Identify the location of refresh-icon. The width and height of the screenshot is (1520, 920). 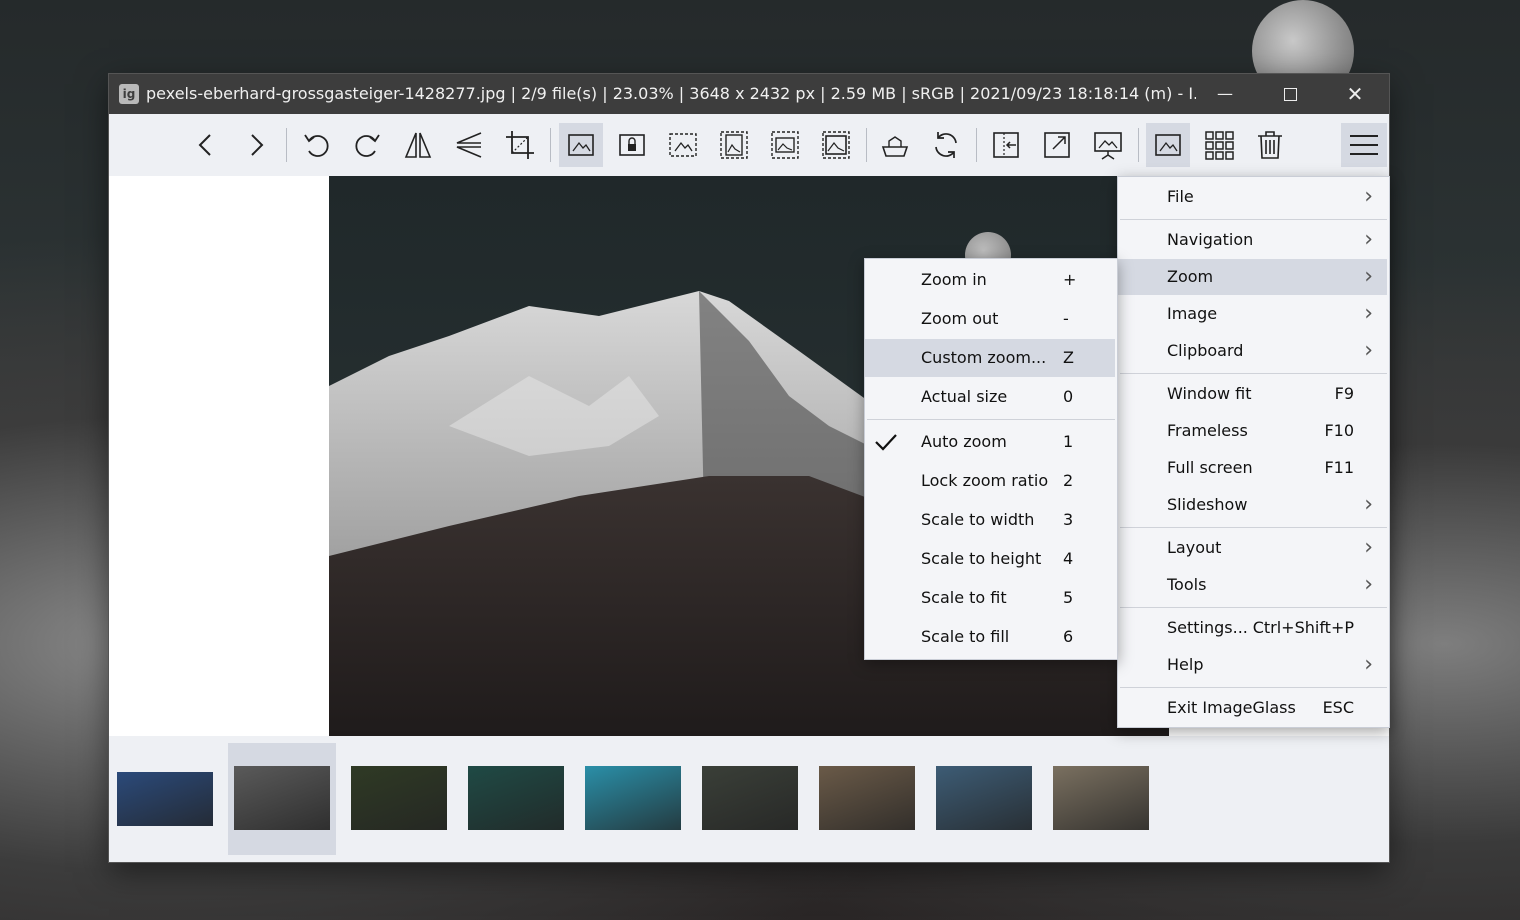
(946, 145).